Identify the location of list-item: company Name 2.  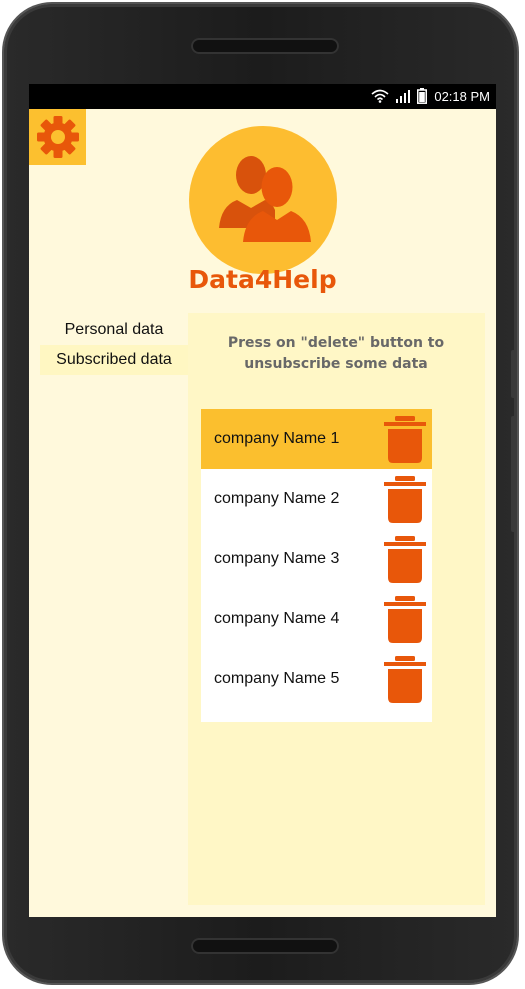
(316, 499).